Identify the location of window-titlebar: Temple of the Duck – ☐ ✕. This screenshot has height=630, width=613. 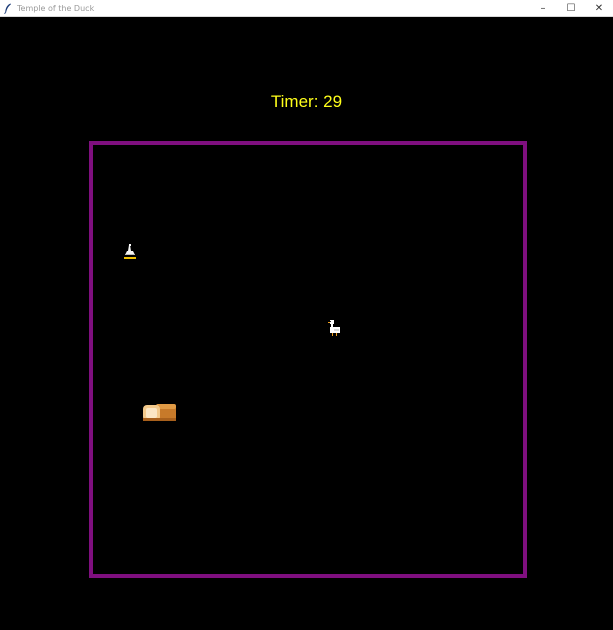
(306, 8).